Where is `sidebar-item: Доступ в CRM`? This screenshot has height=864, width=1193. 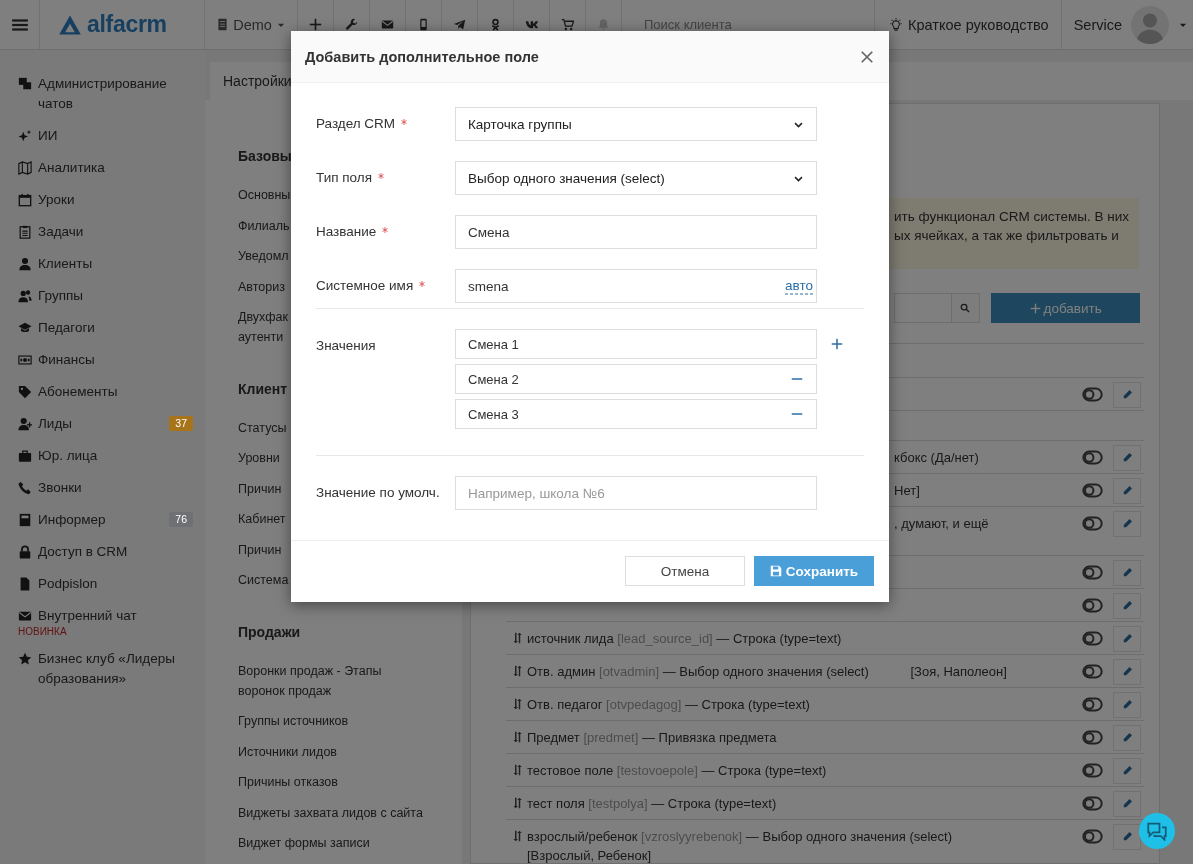
sidebar-item: Доступ в CRM is located at coordinates (110, 552).